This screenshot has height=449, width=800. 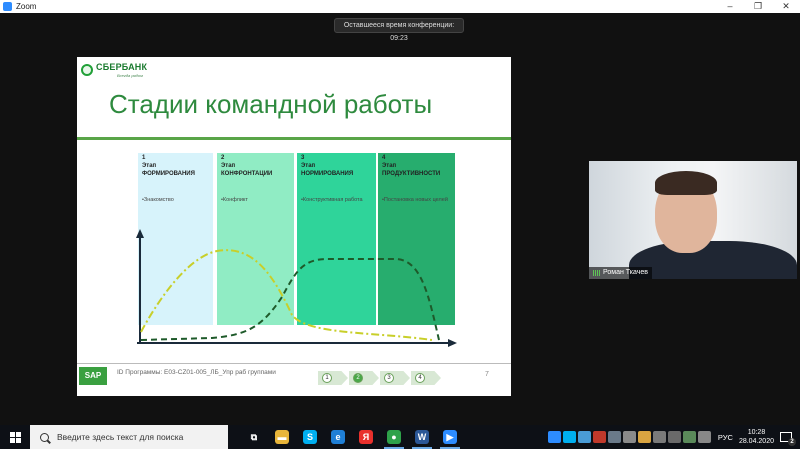 I want to click on performance-curve-dashdot, so click(x=286, y=295).